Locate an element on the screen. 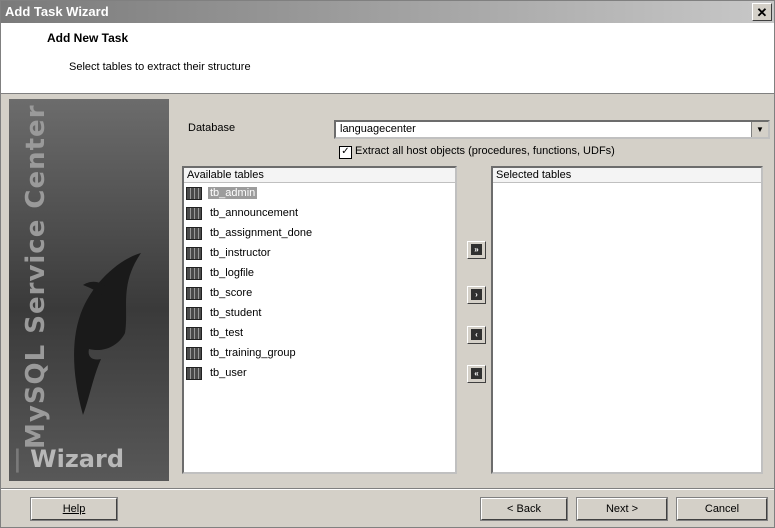 This screenshot has height=528, width=775. table-name: tb_student is located at coordinates (236, 313).